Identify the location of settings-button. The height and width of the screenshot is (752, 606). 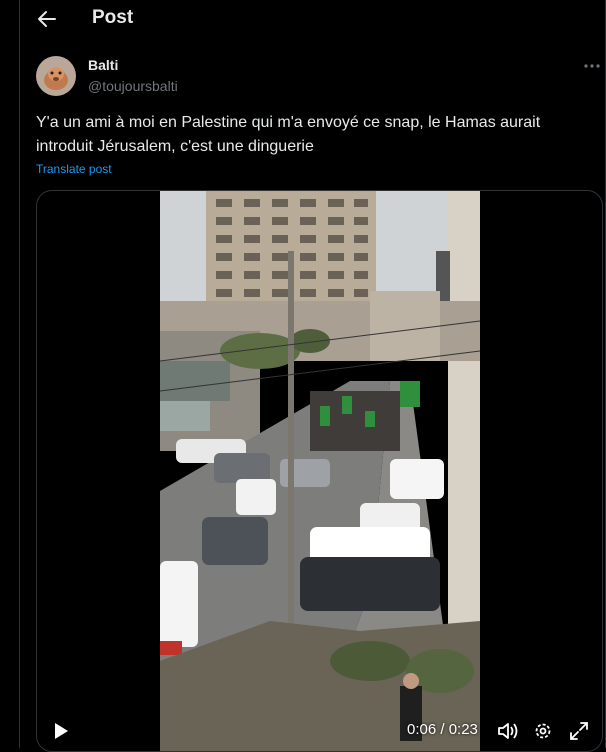
(543, 731).